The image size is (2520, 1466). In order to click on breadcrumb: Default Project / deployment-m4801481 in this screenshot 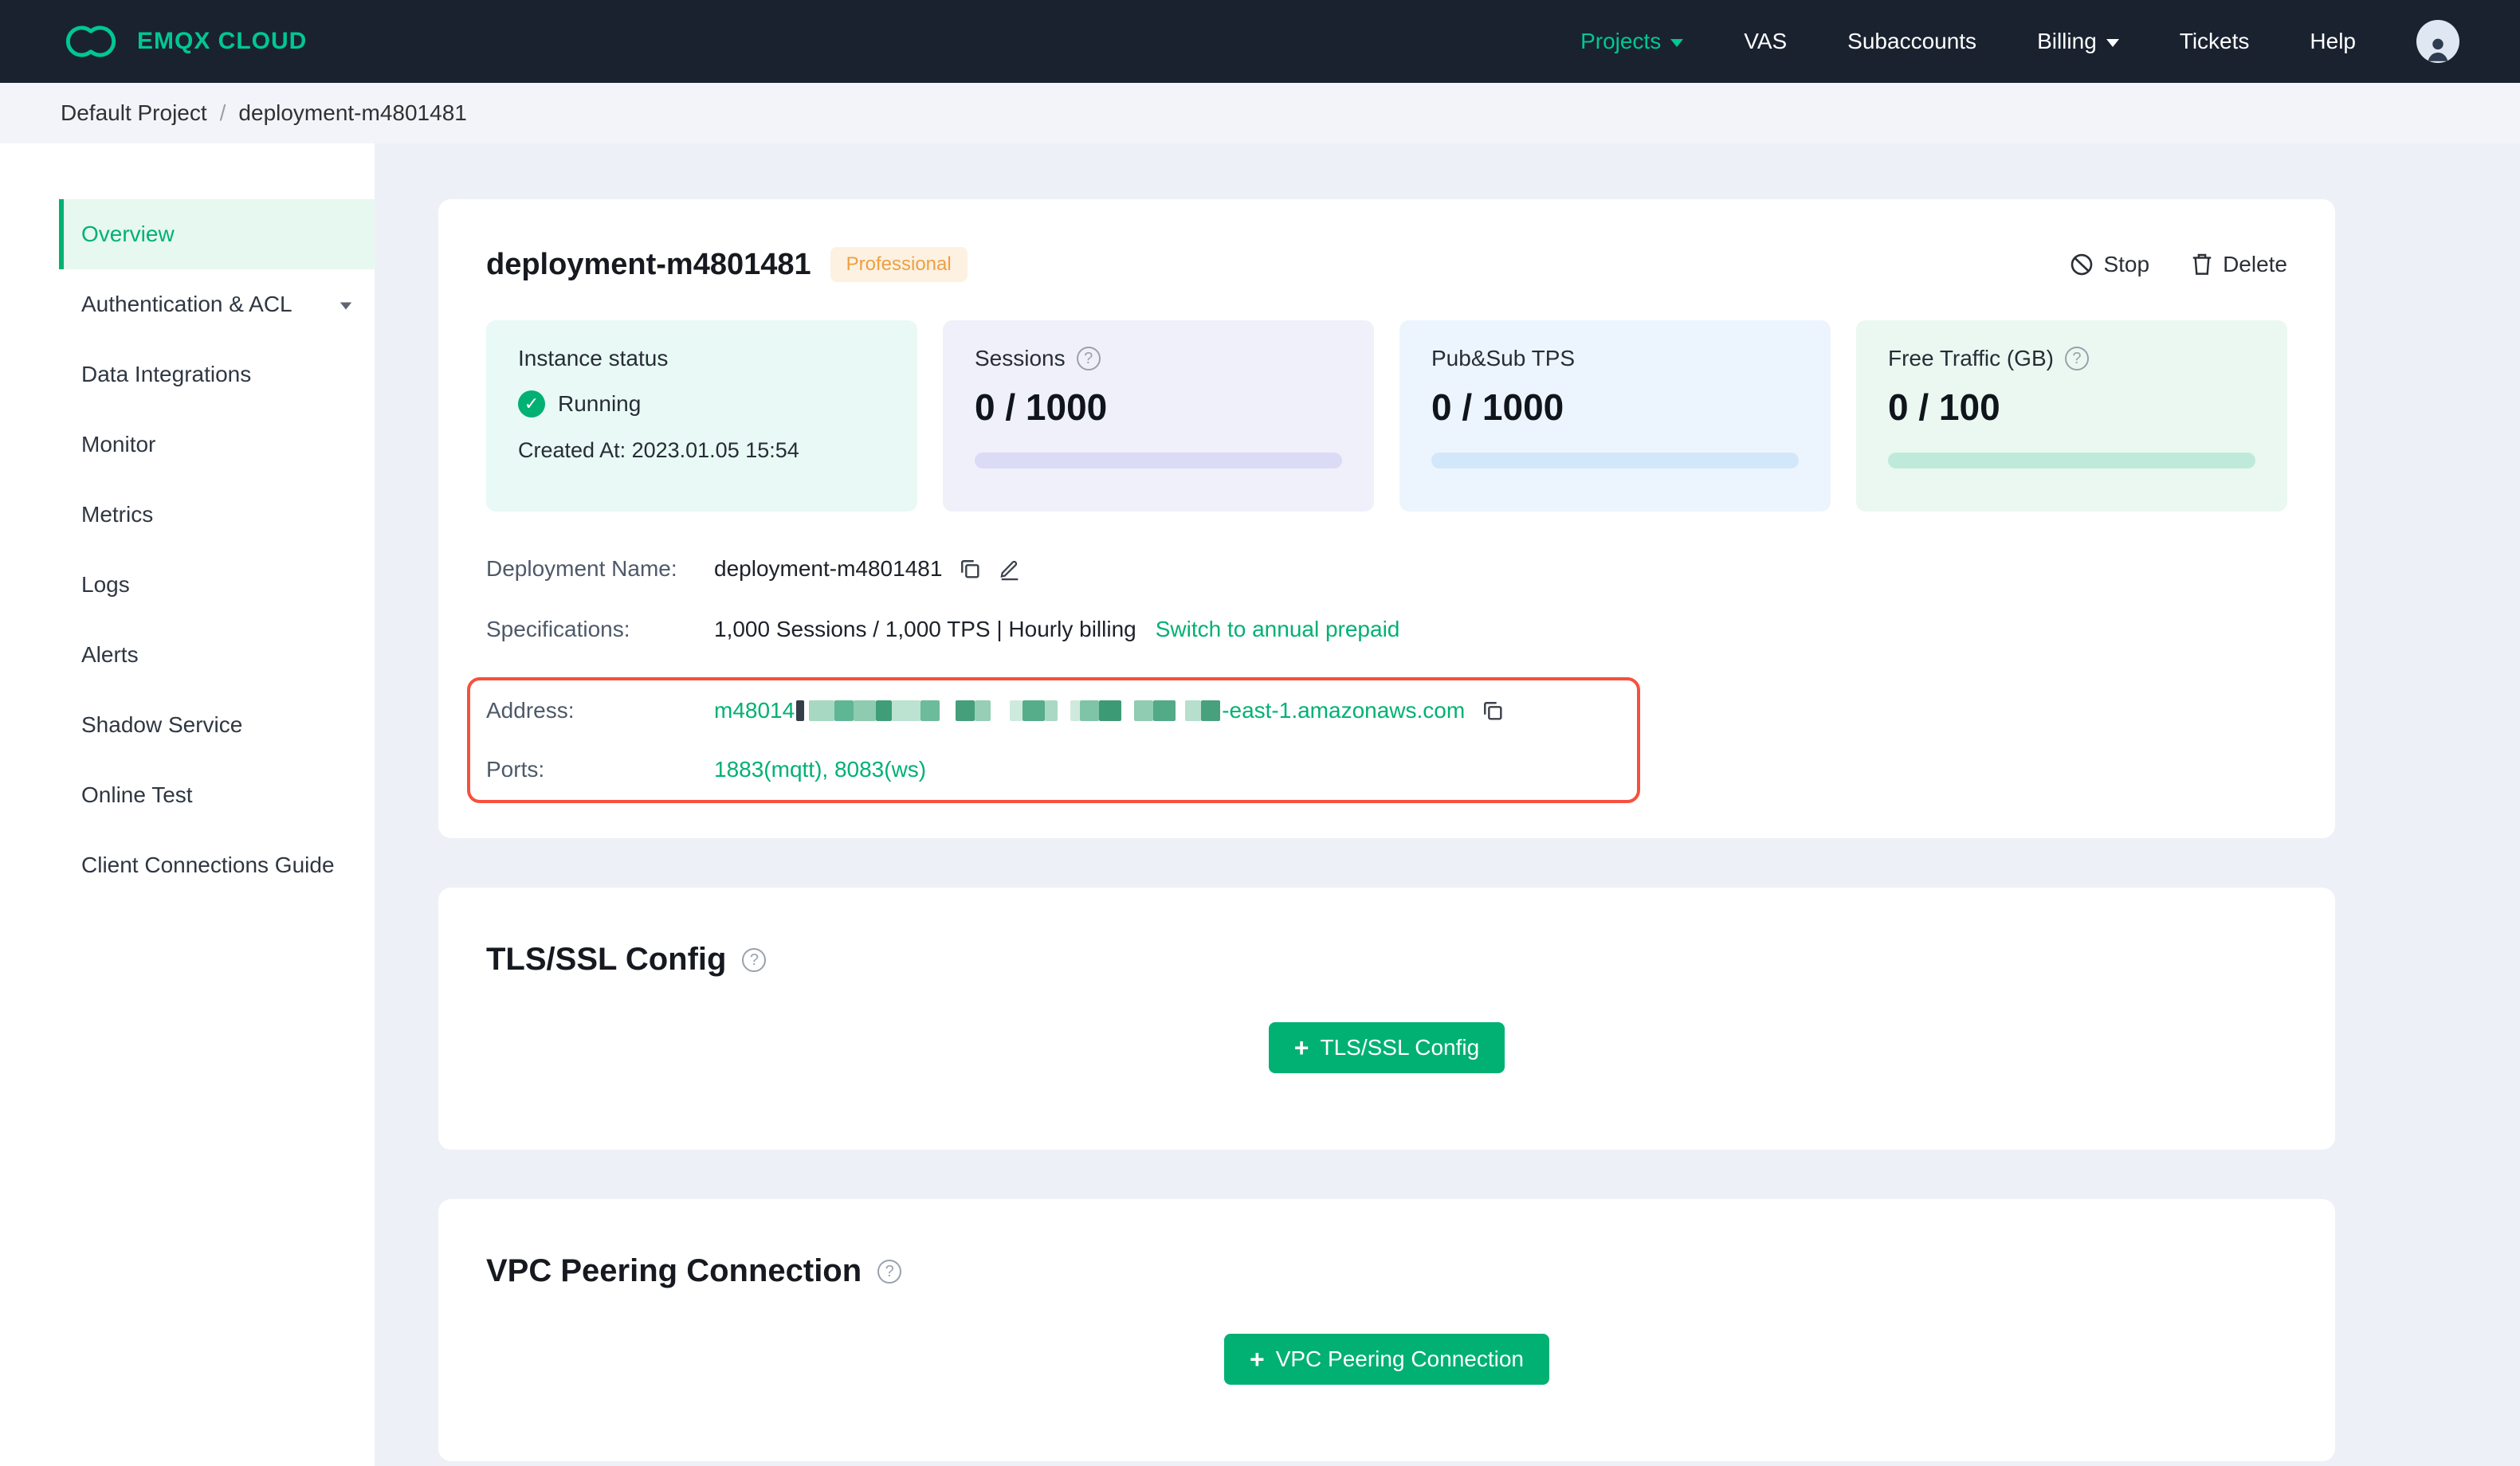, I will do `click(1260, 113)`.